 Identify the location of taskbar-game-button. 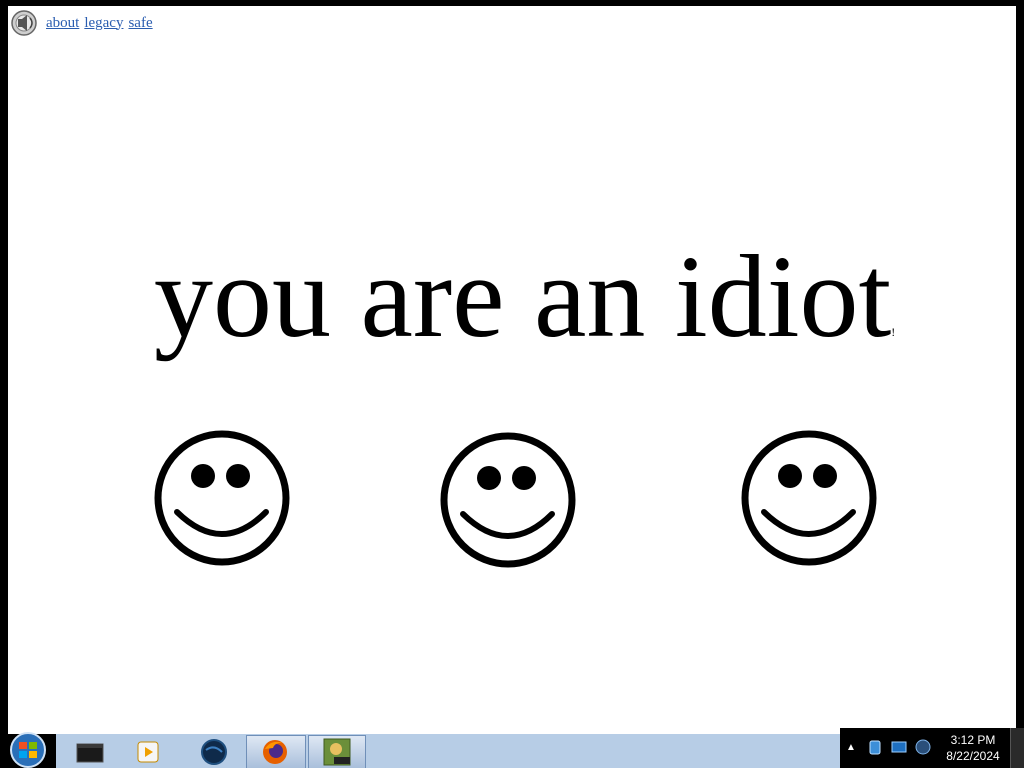
(337, 751).